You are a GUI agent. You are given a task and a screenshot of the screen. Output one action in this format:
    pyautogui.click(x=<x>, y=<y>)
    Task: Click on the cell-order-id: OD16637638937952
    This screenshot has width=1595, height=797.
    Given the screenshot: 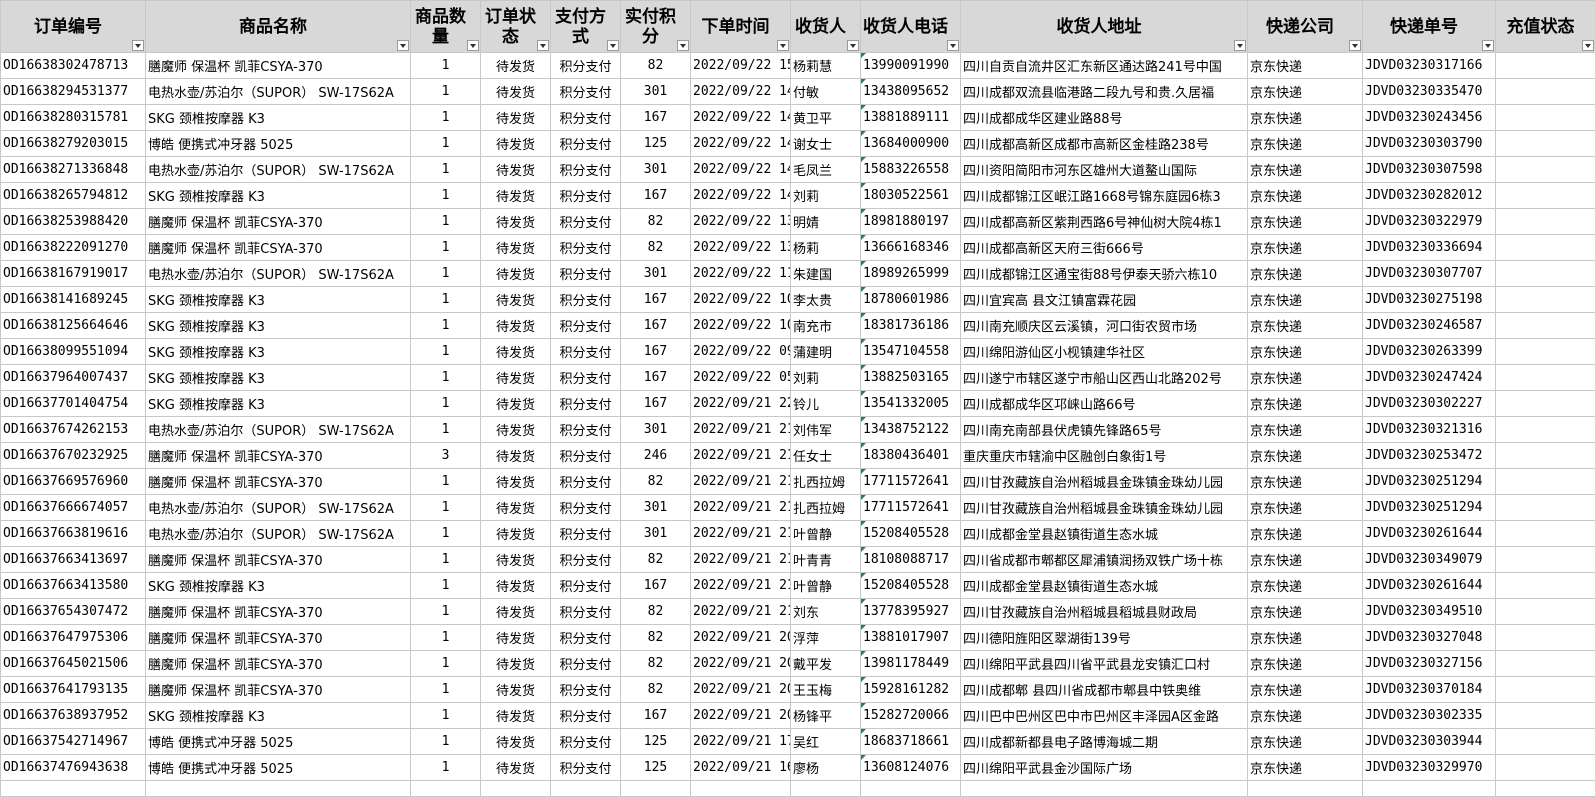 What is the action you would take?
    pyautogui.click(x=73, y=715)
    